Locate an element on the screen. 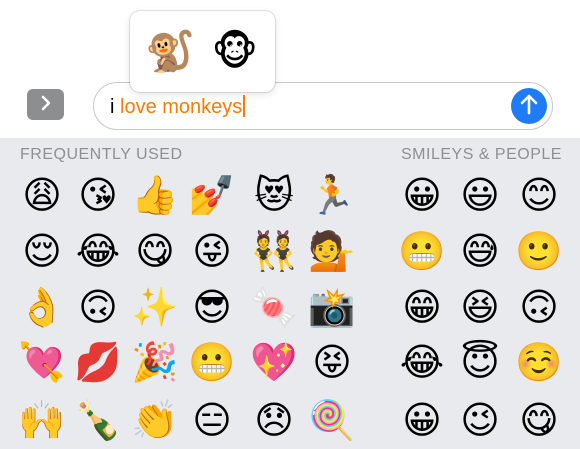  emoji-key: 😝 is located at coordinates (332, 362).